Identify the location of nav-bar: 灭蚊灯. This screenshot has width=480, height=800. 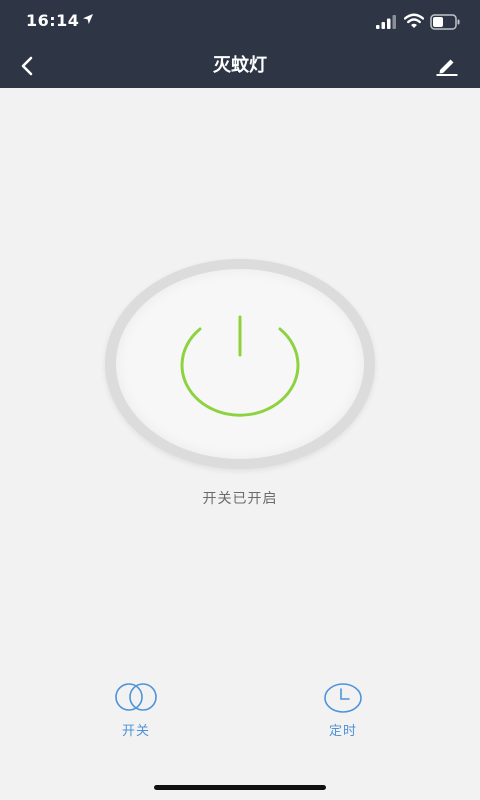
(240, 66).